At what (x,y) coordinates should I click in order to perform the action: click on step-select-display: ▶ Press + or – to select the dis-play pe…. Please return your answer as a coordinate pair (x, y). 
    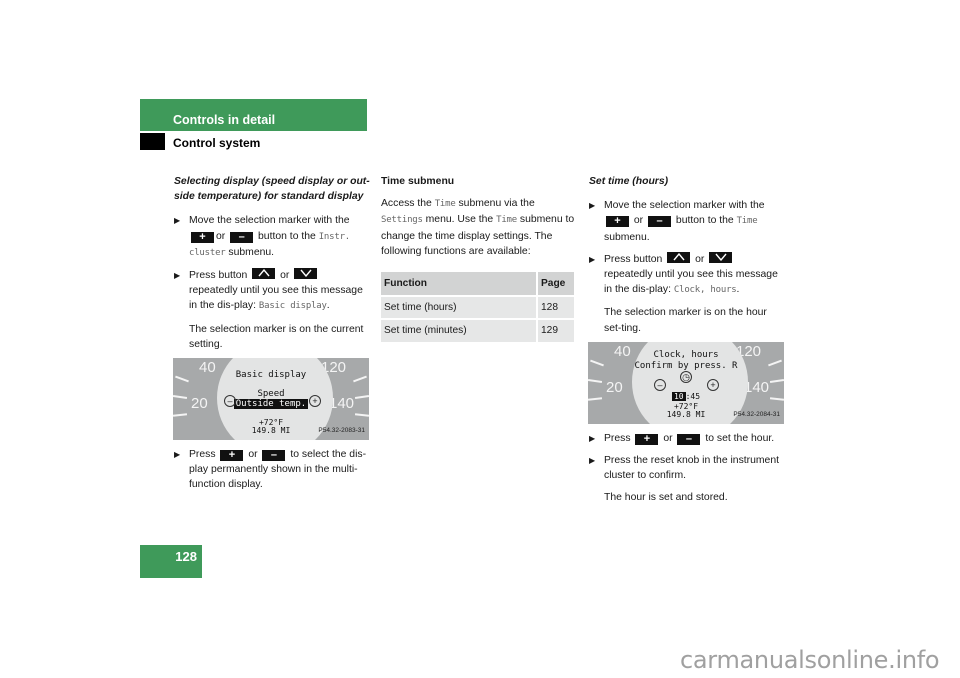
    Looking at the image, I should click on (270, 470).